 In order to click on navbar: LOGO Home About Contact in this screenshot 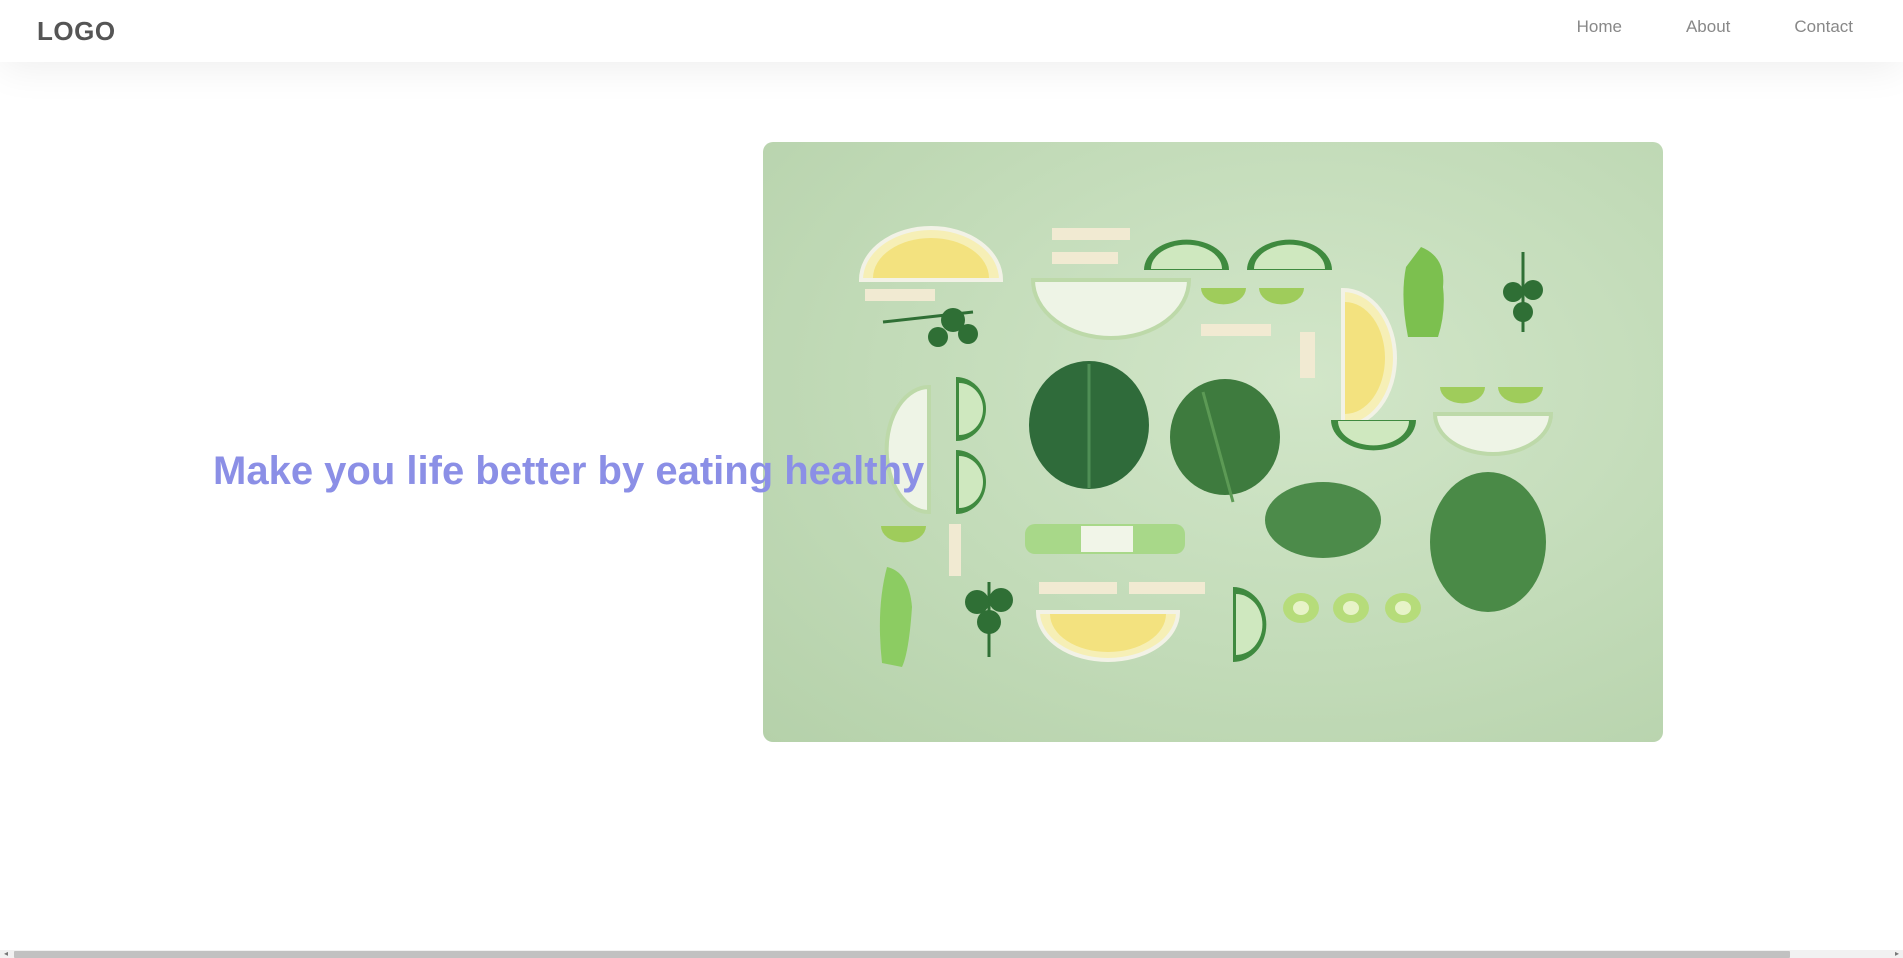, I will do `click(951, 31)`.